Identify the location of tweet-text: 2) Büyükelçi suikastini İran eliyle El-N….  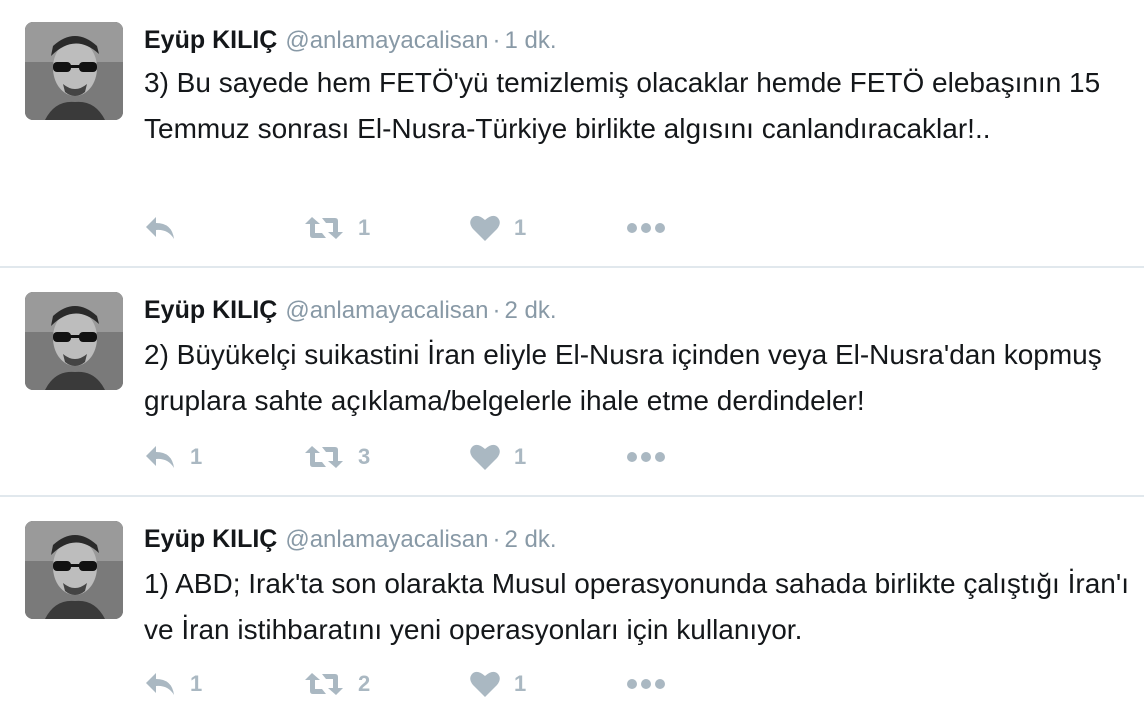
(623, 377).